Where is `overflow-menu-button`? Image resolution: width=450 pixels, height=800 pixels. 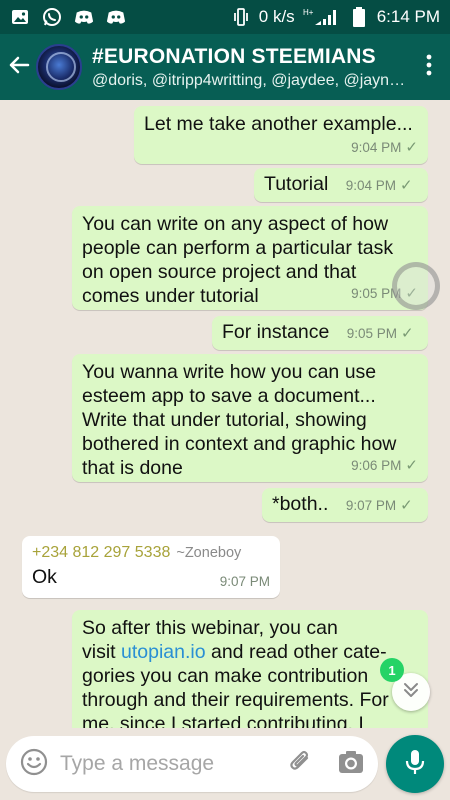
overflow-menu-button is located at coordinates (429, 67).